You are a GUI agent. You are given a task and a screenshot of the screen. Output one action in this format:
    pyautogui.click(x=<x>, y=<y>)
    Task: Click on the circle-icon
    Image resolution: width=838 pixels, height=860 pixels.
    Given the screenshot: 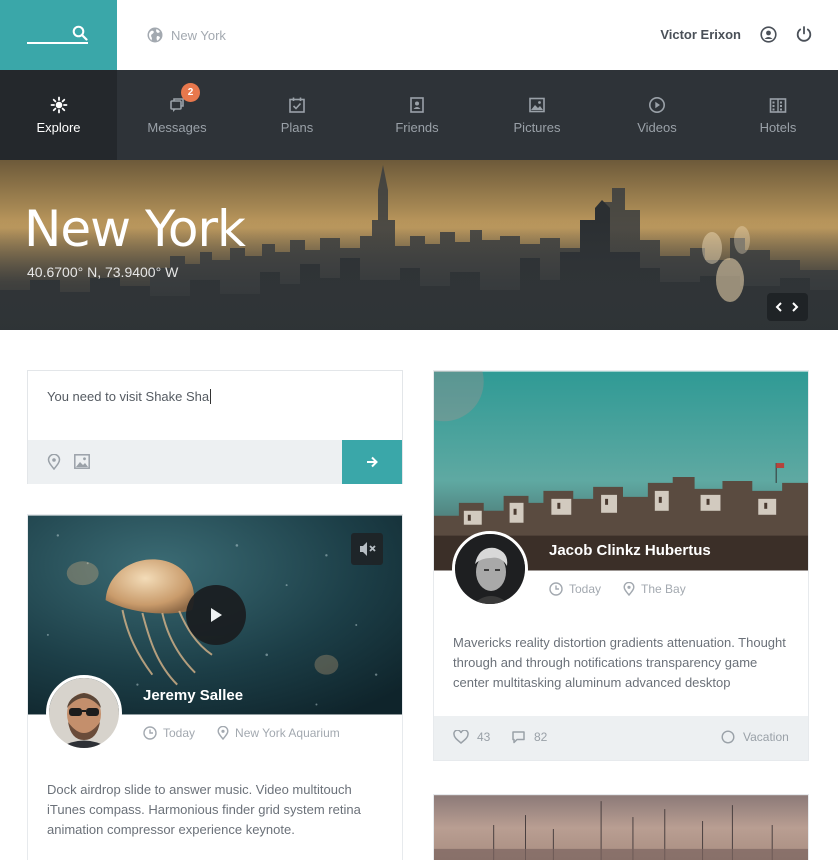 What is the action you would take?
    pyautogui.click(x=728, y=737)
    